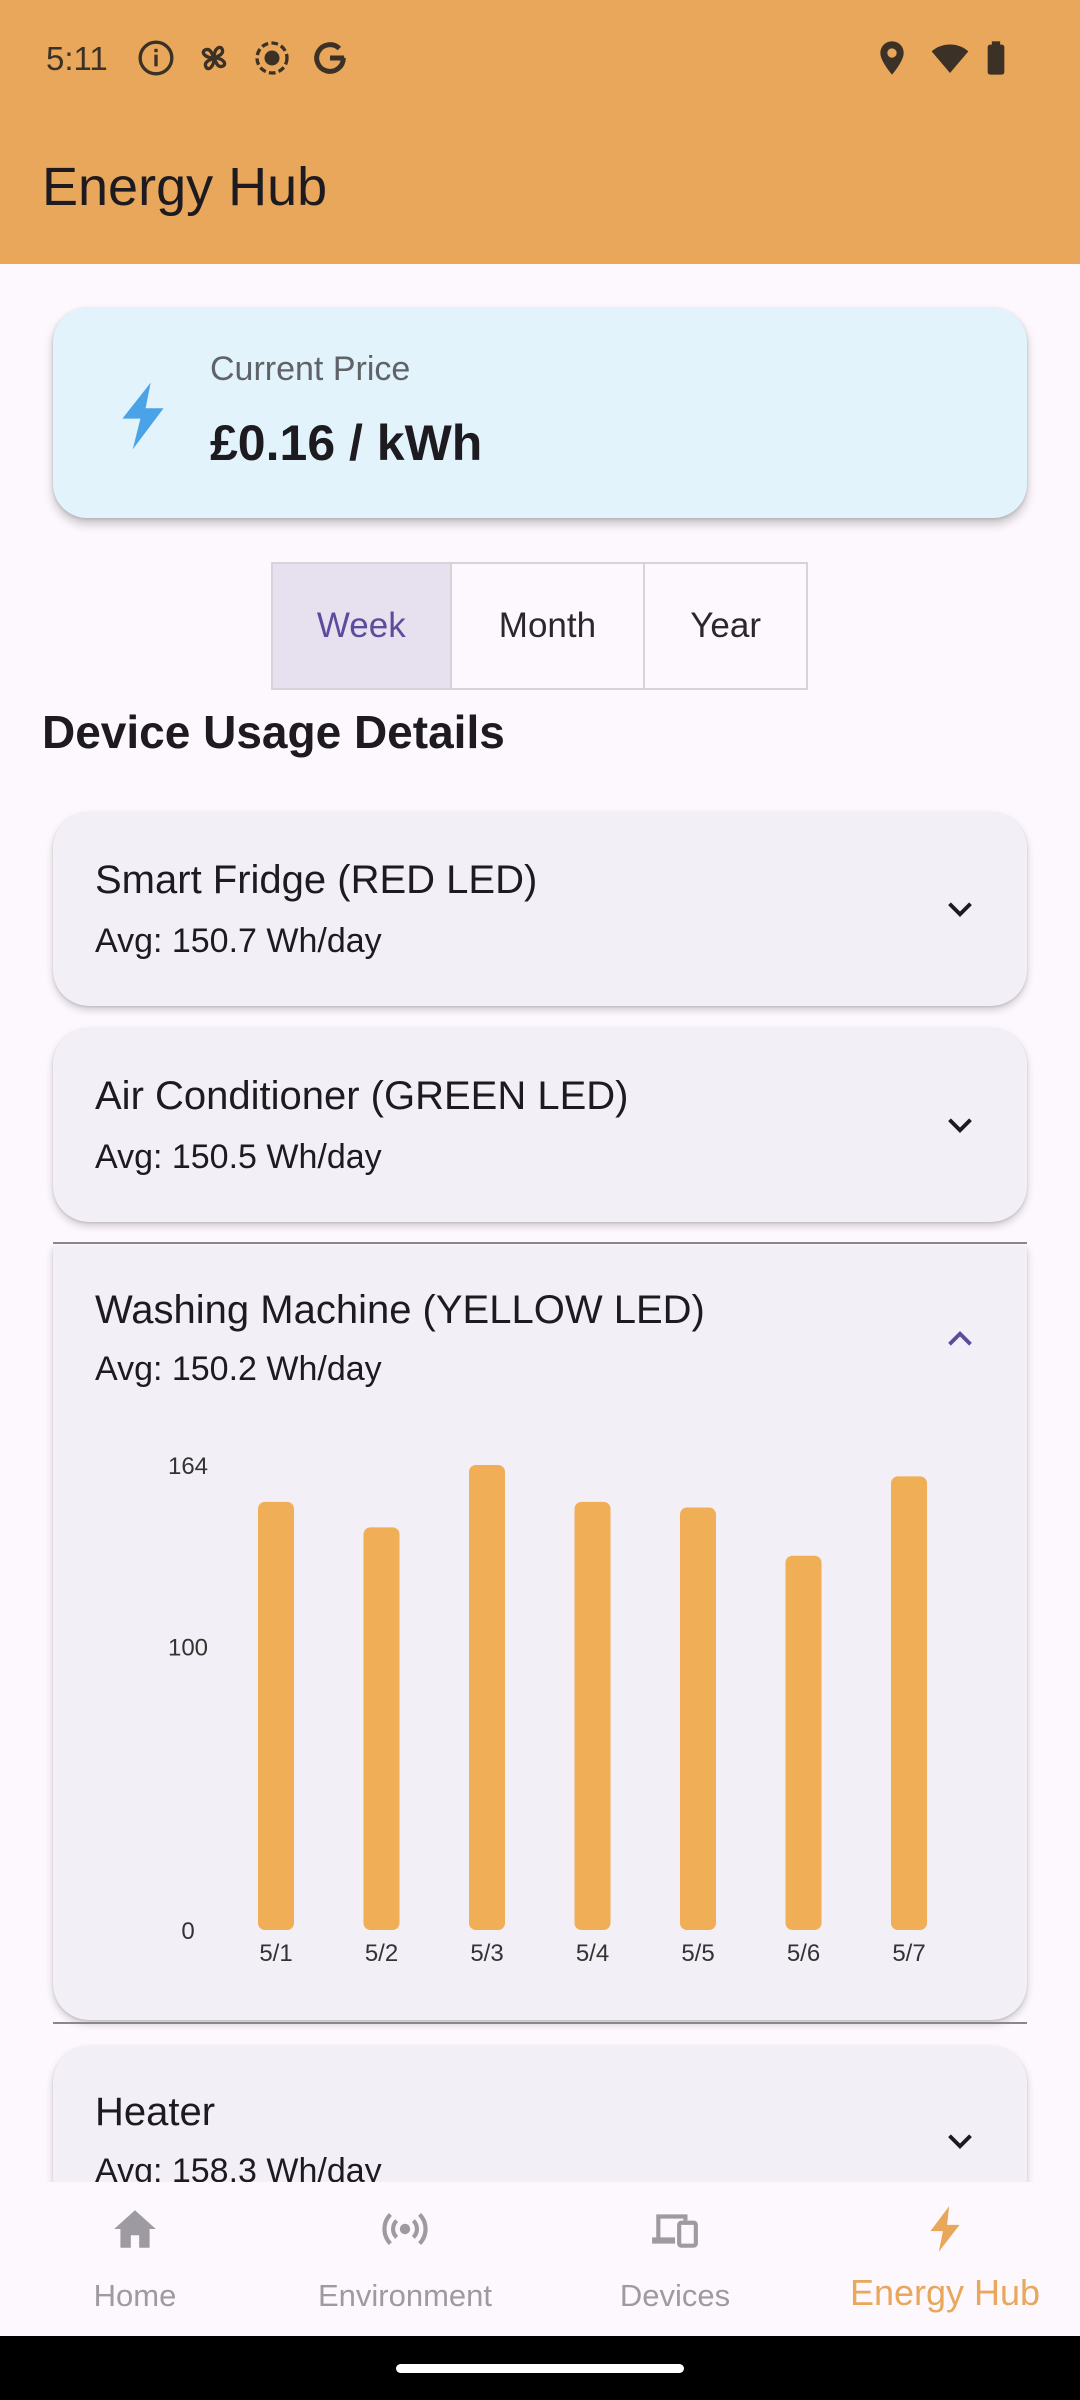 The image size is (1080, 2400). What do you see at coordinates (188, 1466) in the screenshot?
I see `y-tick-label: 164` at bounding box center [188, 1466].